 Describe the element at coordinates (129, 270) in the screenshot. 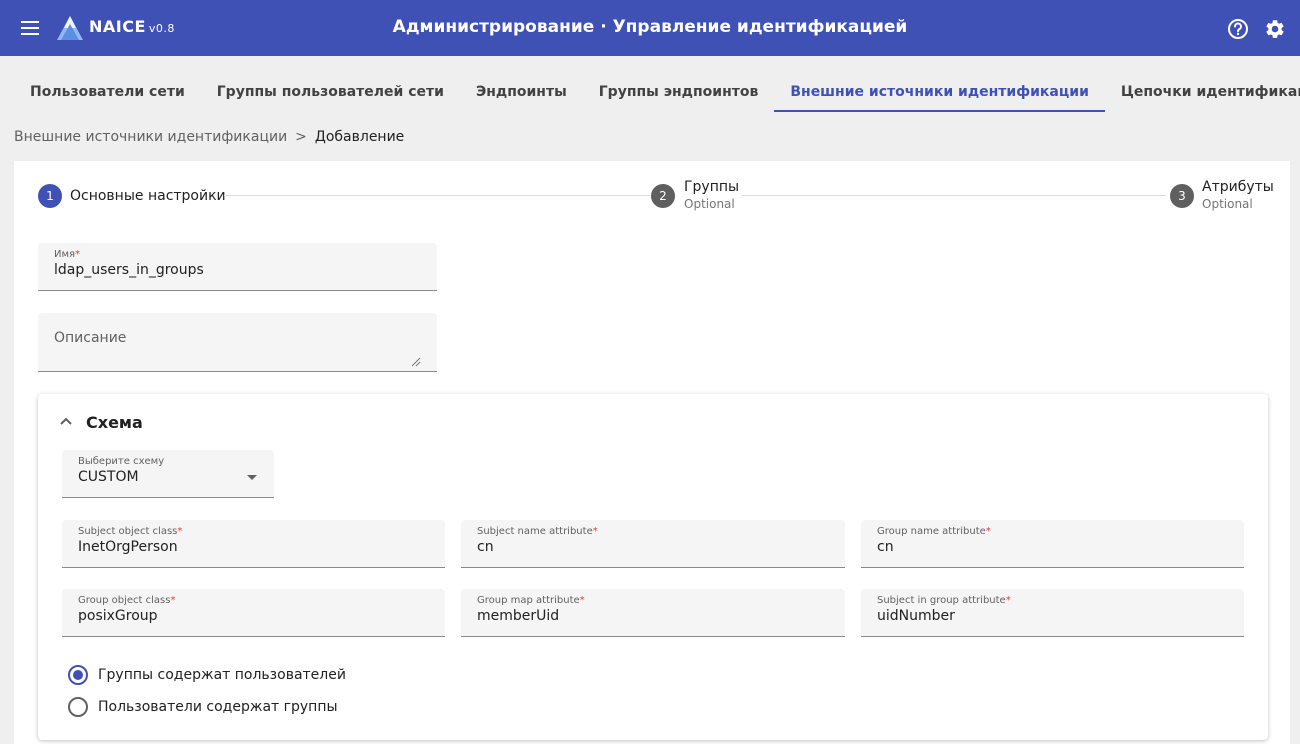

I see `name-input: ldap_users_in_groups` at that location.